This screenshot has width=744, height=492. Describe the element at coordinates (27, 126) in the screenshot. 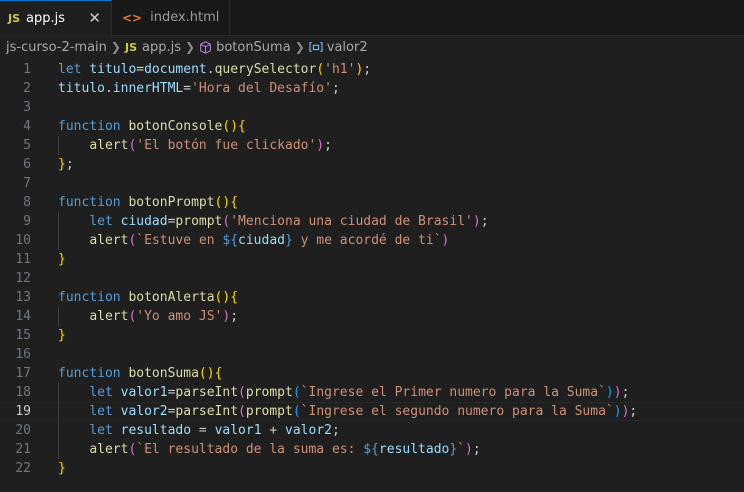

I see `line-number: 4` at that location.